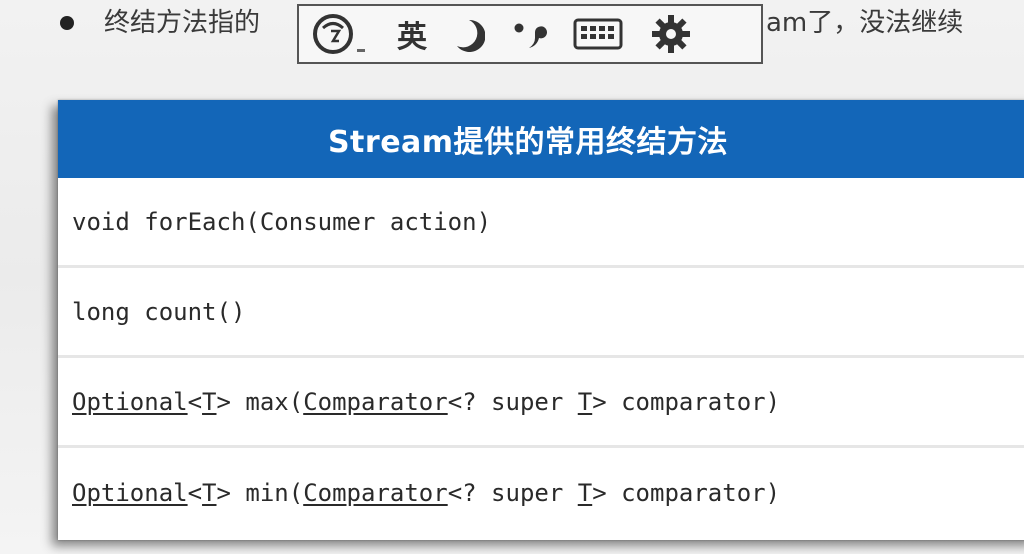 The width and height of the screenshot is (1024, 554). Describe the element at coordinates (528, 142) in the screenshot. I see `table-title: Stream提供的常用终结方法` at that location.